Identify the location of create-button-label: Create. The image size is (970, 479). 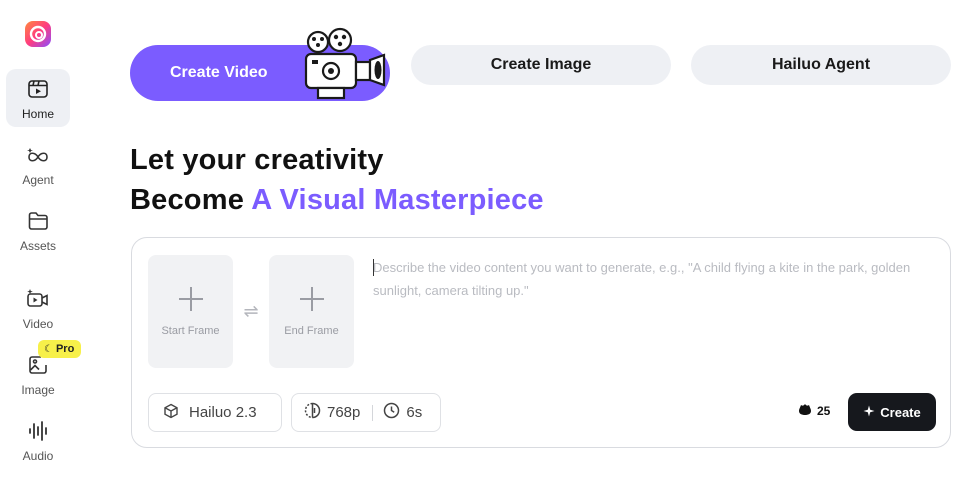
(900, 412).